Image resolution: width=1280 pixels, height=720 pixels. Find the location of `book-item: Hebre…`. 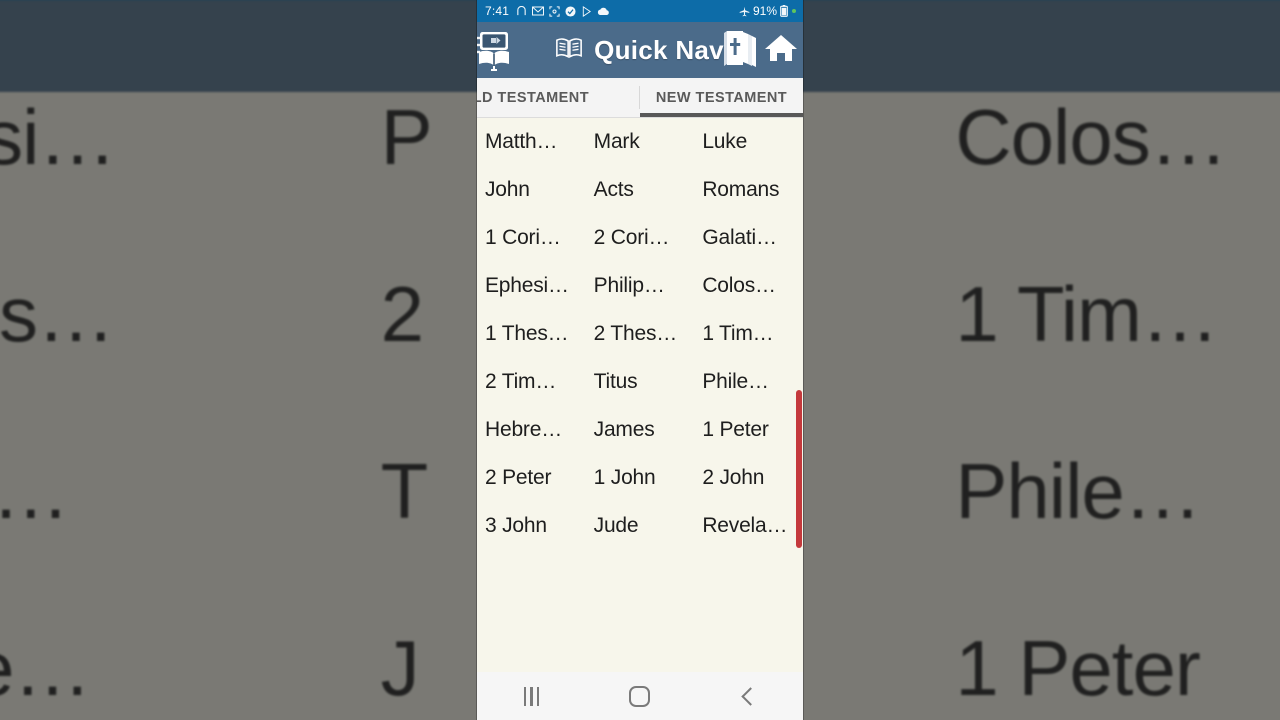

book-item: Hebre… is located at coordinates (531, 430).